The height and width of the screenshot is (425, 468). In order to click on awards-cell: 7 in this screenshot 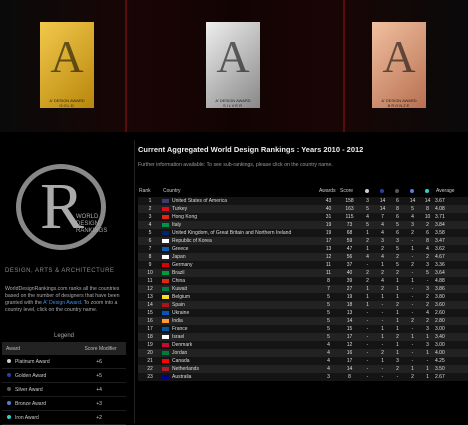, I will do `click(328, 289)`.